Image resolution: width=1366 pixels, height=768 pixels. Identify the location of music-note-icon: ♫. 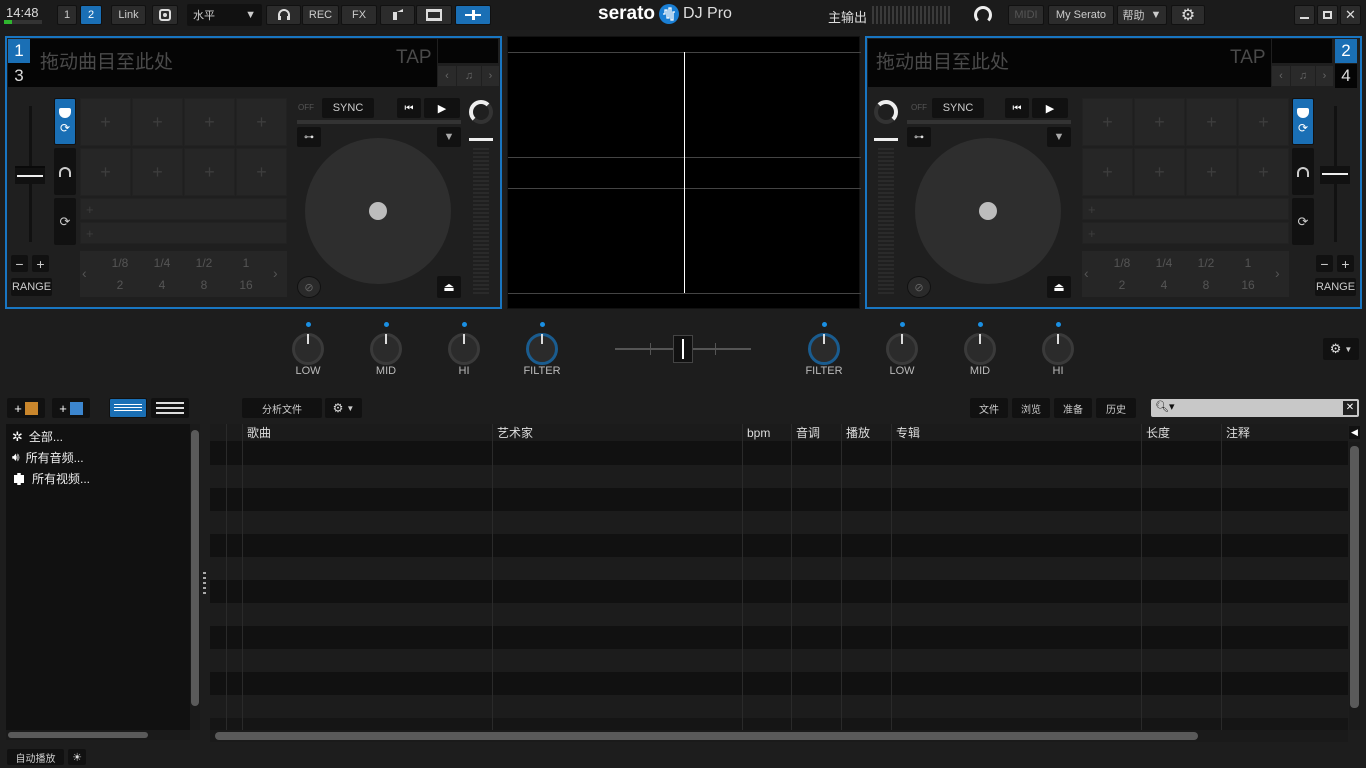
(1303, 76).